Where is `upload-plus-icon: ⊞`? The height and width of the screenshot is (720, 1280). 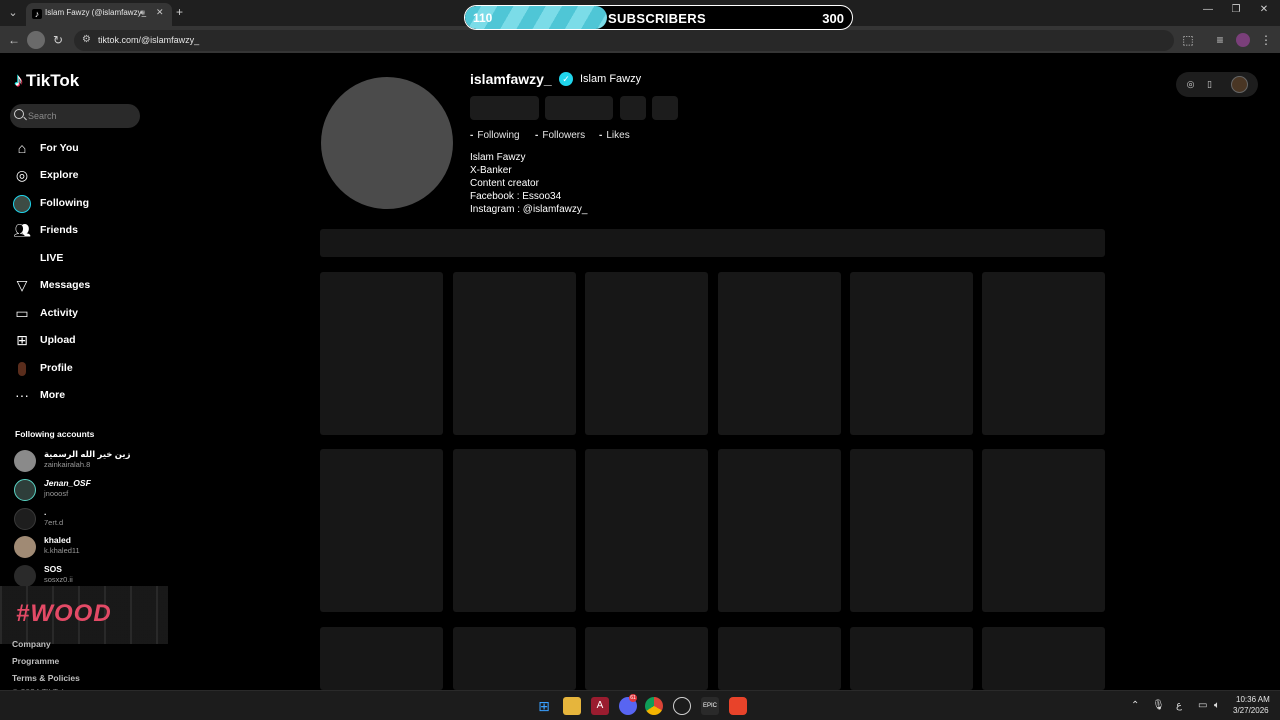 upload-plus-icon: ⊞ is located at coordinates (22, 340).